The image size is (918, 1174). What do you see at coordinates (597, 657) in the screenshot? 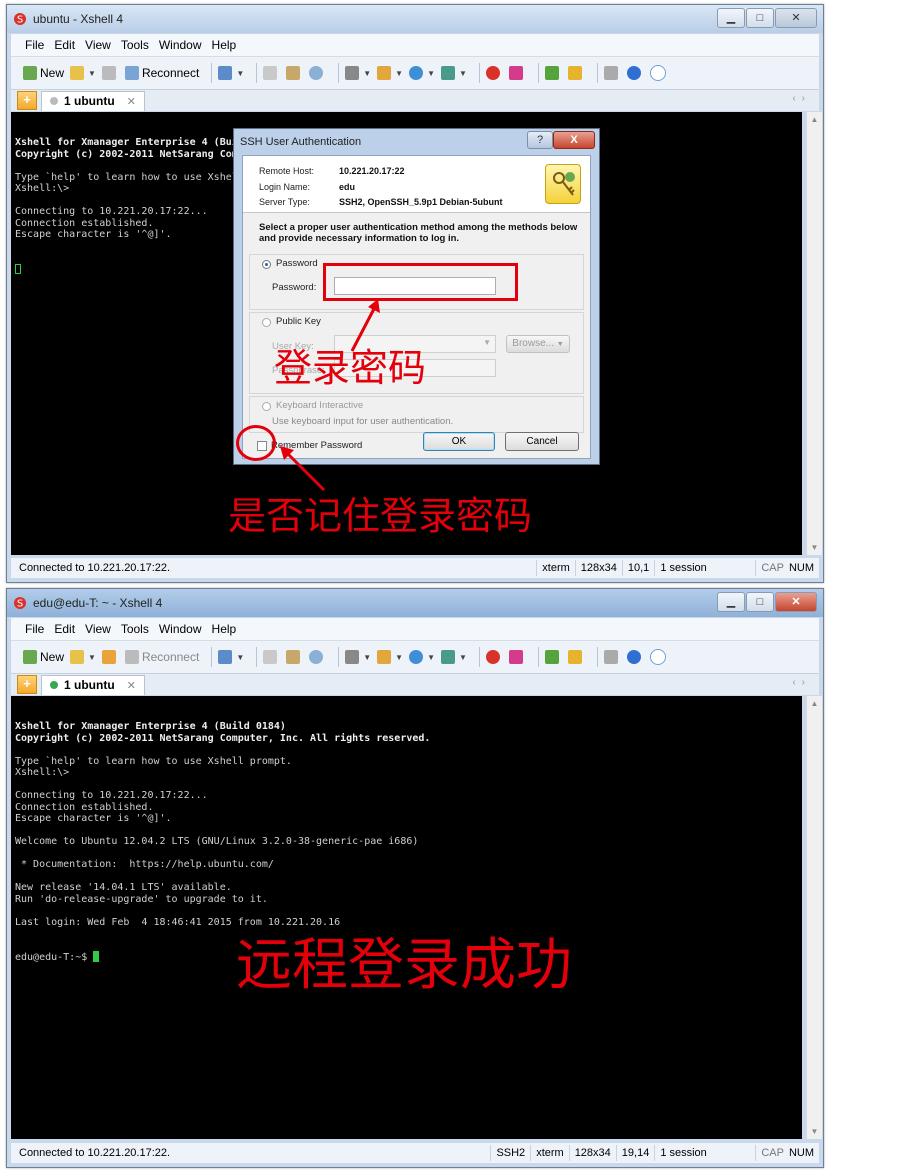
I see `toolbar-separator` at bounding box center [597, 657].